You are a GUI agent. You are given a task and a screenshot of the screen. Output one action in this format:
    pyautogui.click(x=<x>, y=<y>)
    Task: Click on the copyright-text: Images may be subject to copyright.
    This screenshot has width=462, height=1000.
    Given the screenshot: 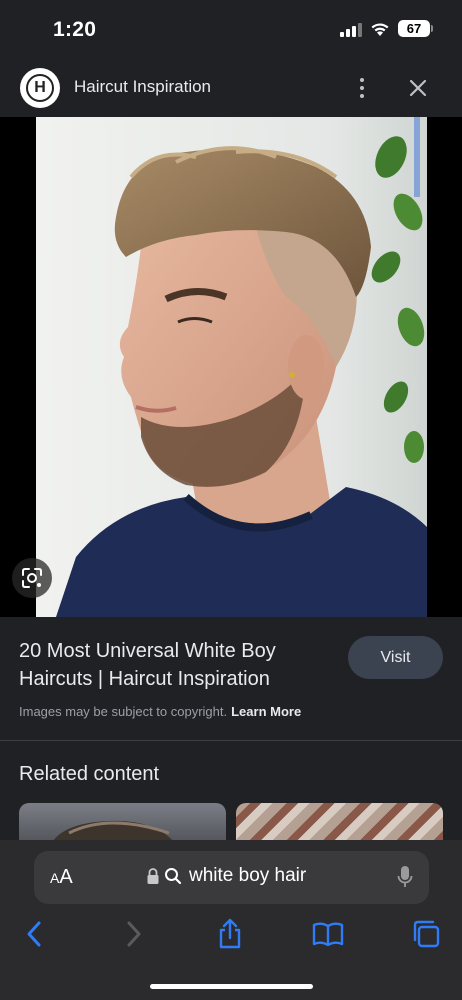 What is the action you would take?
    pyautogui.click(x=123, y=711)
    